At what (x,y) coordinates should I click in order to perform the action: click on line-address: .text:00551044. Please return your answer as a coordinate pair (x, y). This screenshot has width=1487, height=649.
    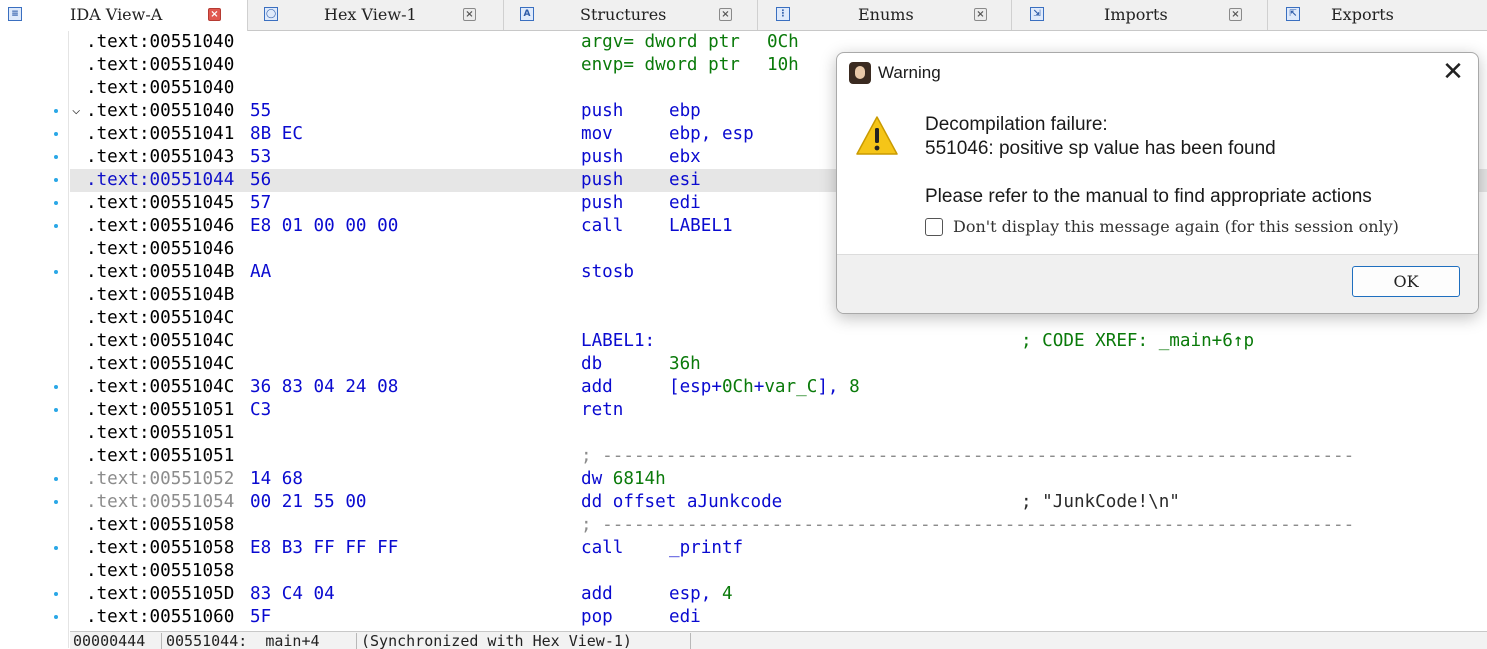
    Looking at the image, I should click on (160, 180).